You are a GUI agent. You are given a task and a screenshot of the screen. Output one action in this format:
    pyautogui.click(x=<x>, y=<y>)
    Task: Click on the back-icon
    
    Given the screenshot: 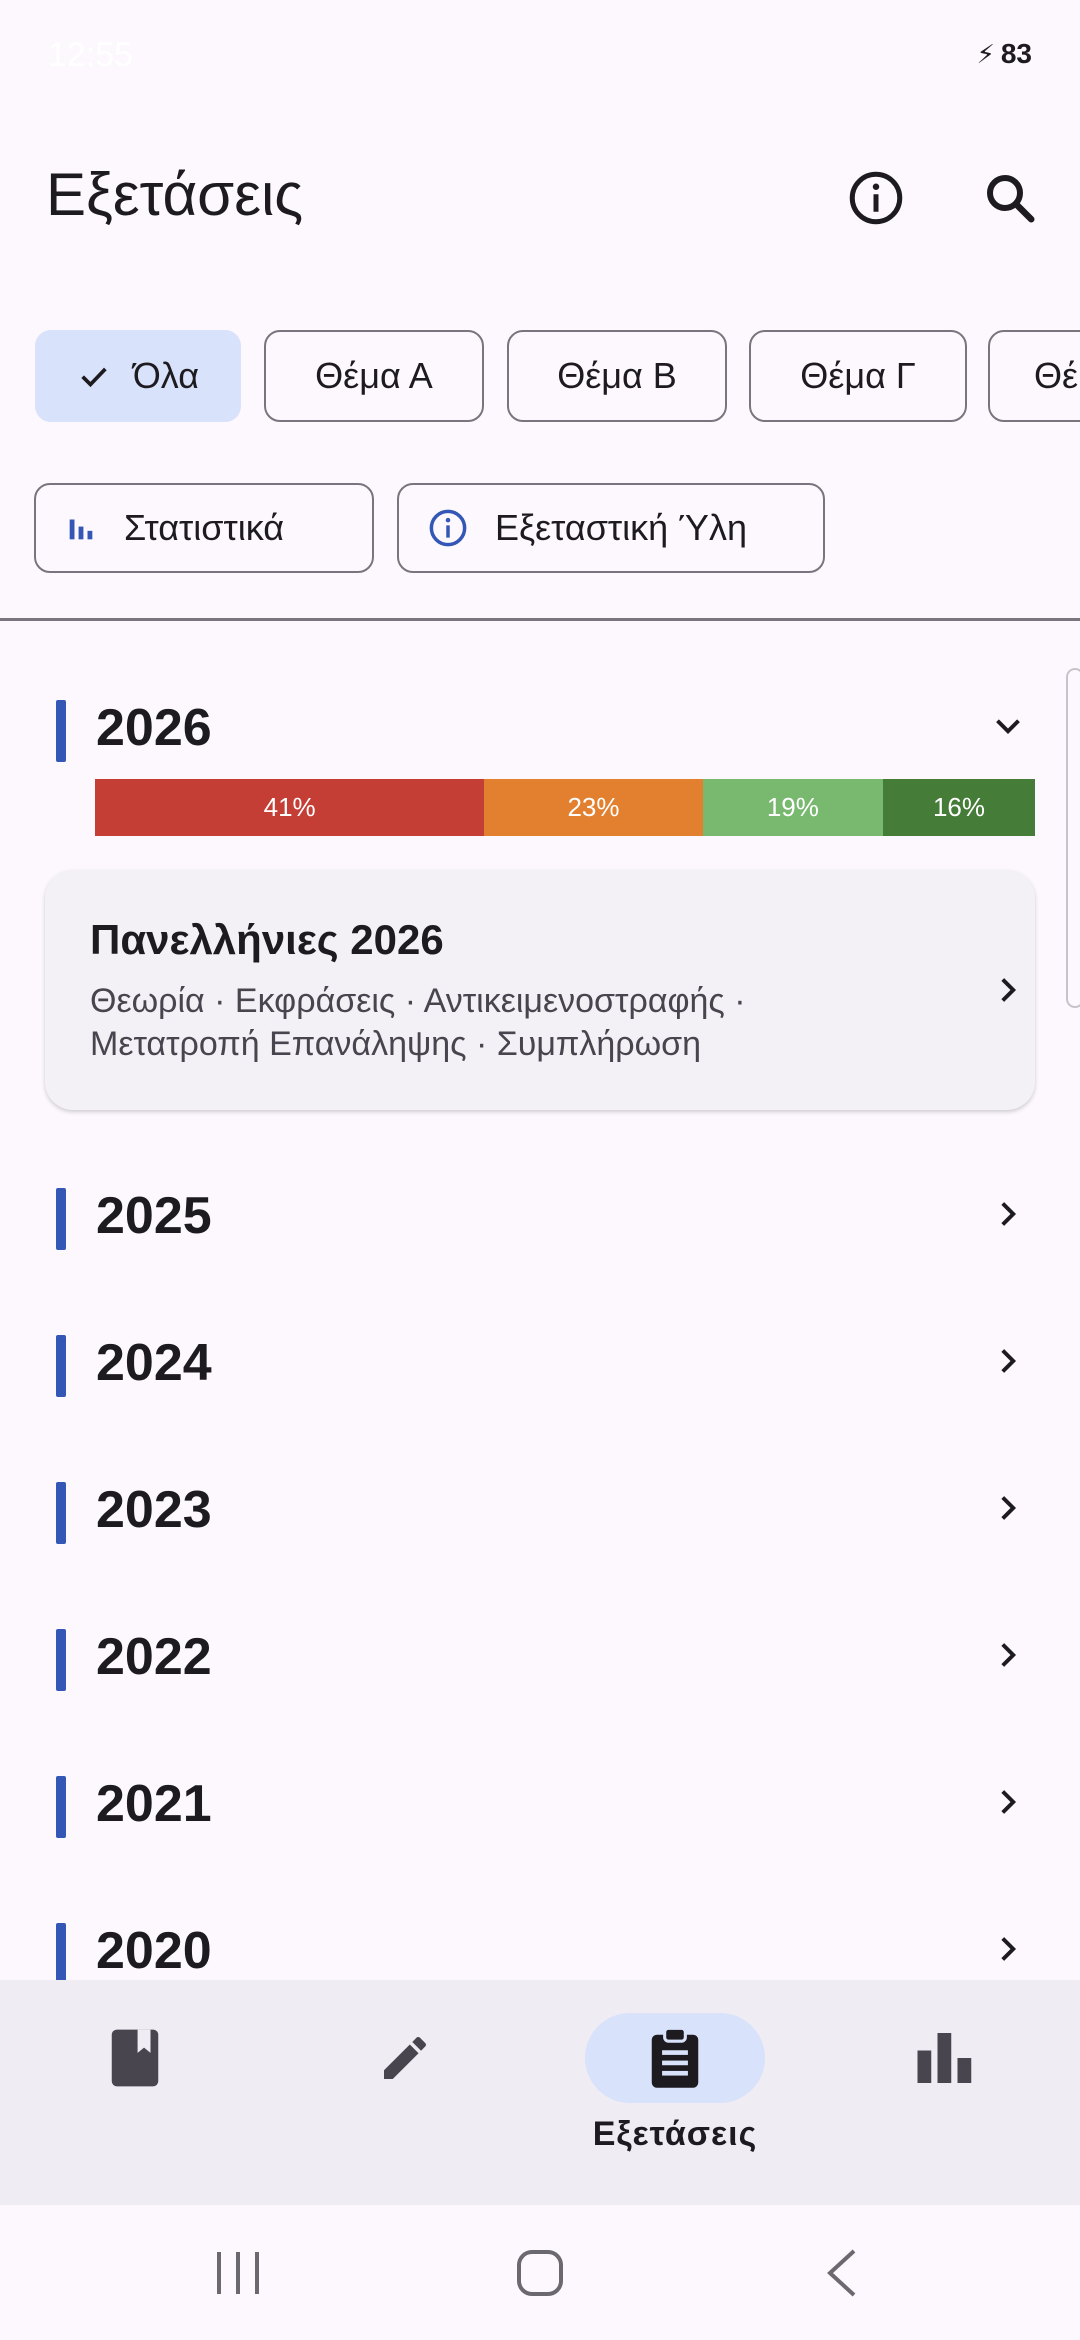 What is the action you would take?
    pyautogui.click(x=841, y=2272)
    